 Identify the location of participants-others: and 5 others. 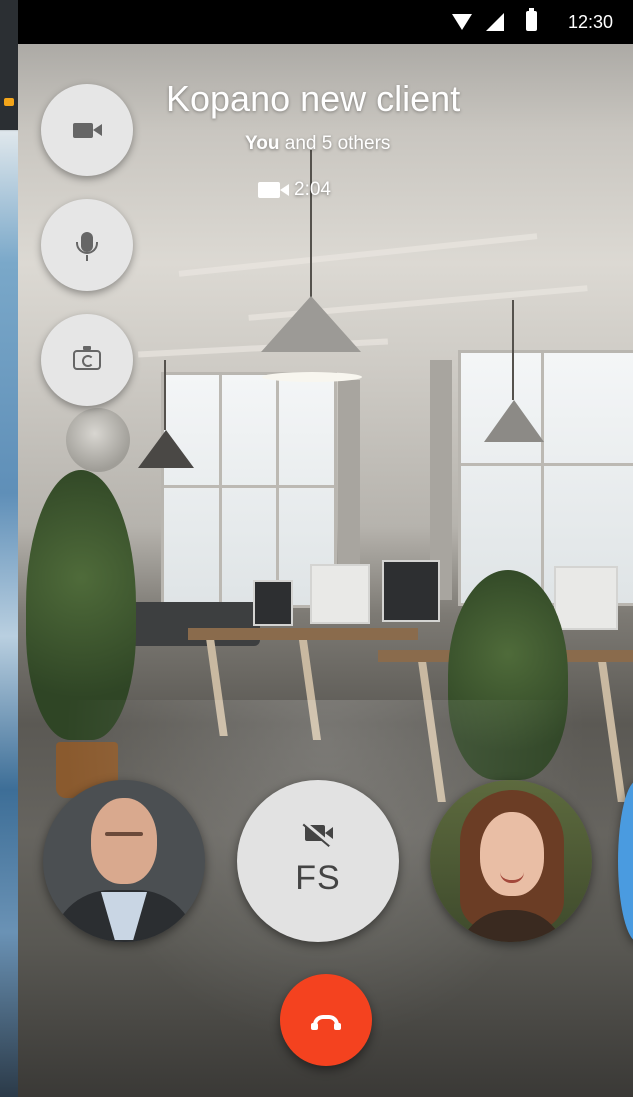
(335, 143).